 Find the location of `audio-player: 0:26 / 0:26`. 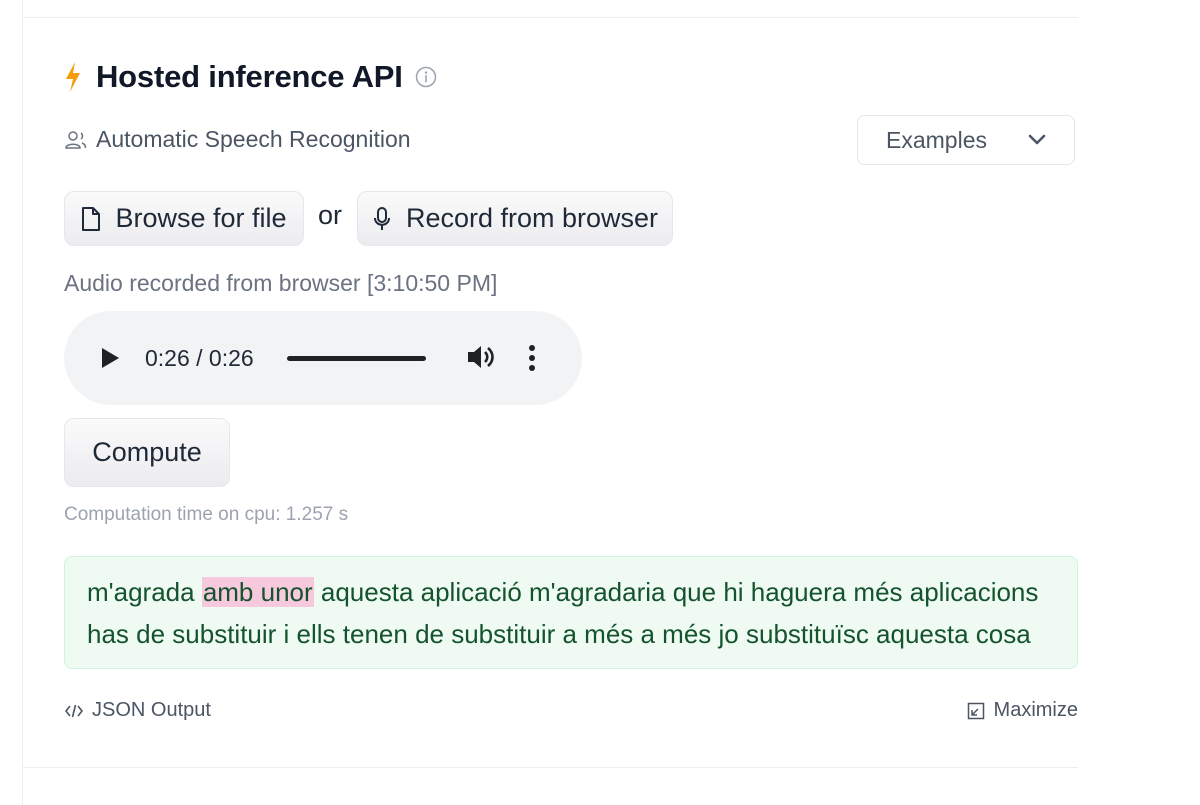

audio-player: 0:26 / 0:26 is located at coordinates (323, 358).